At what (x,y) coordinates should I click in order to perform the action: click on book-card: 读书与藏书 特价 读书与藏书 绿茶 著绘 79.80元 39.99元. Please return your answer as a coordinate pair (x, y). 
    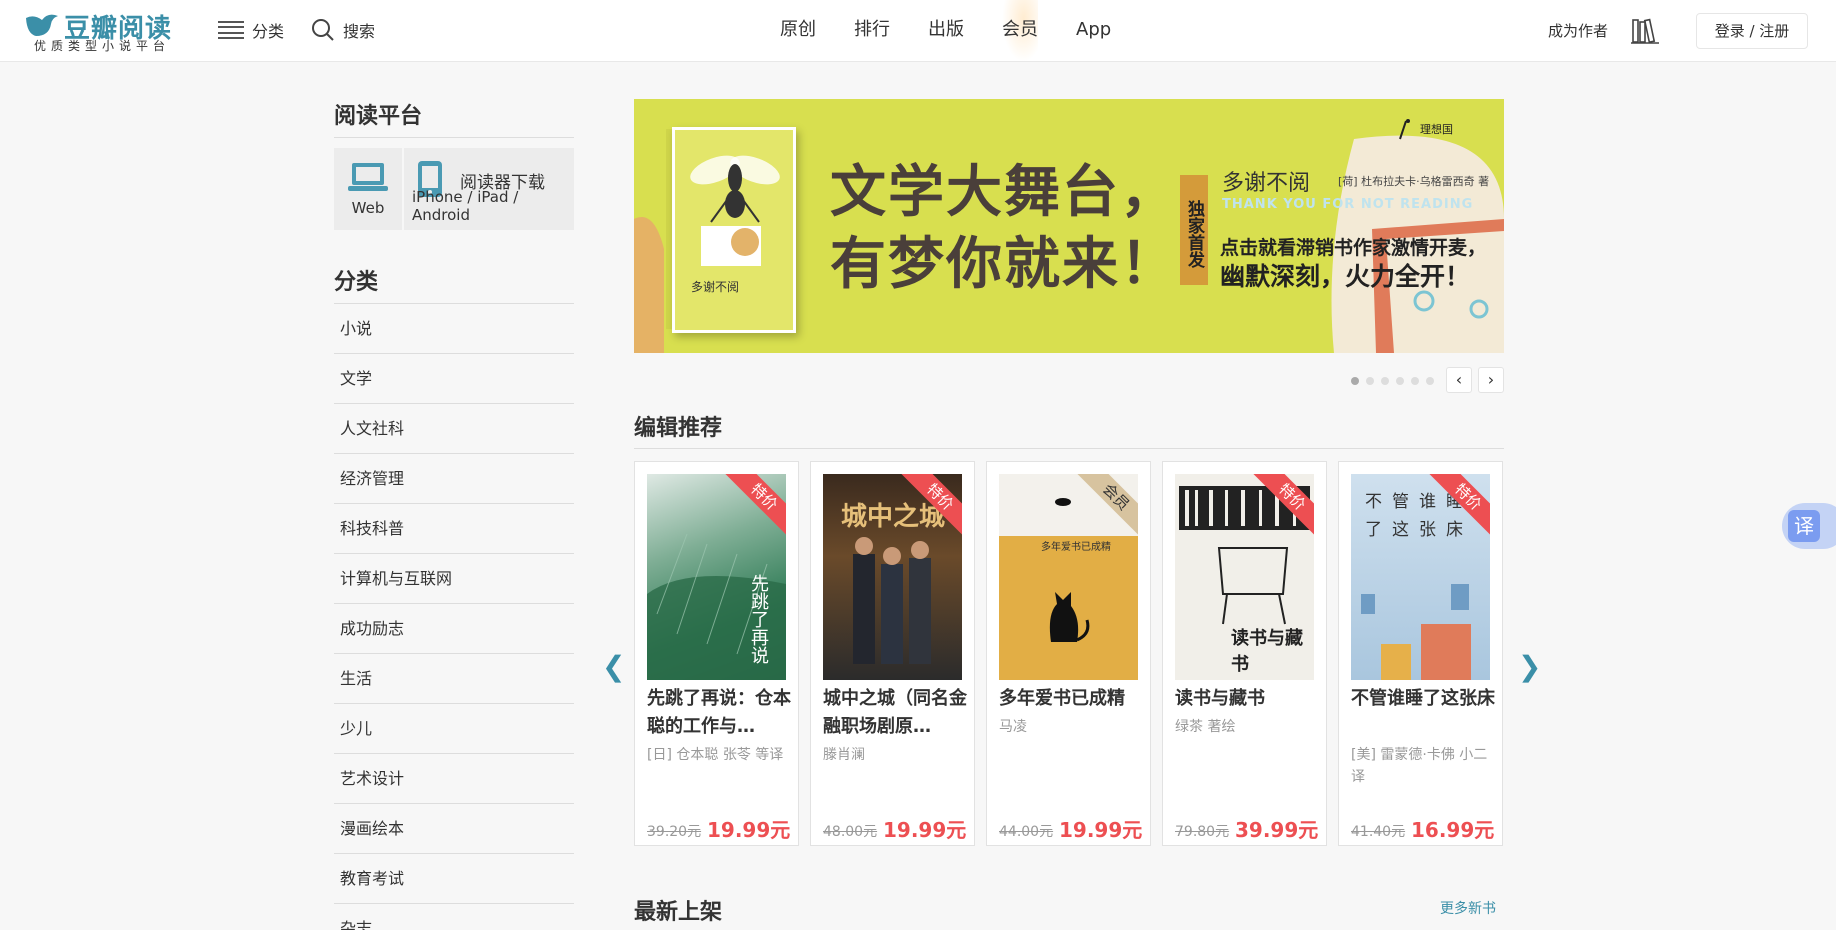
    Looking at the image, I should click on (1244, 653).